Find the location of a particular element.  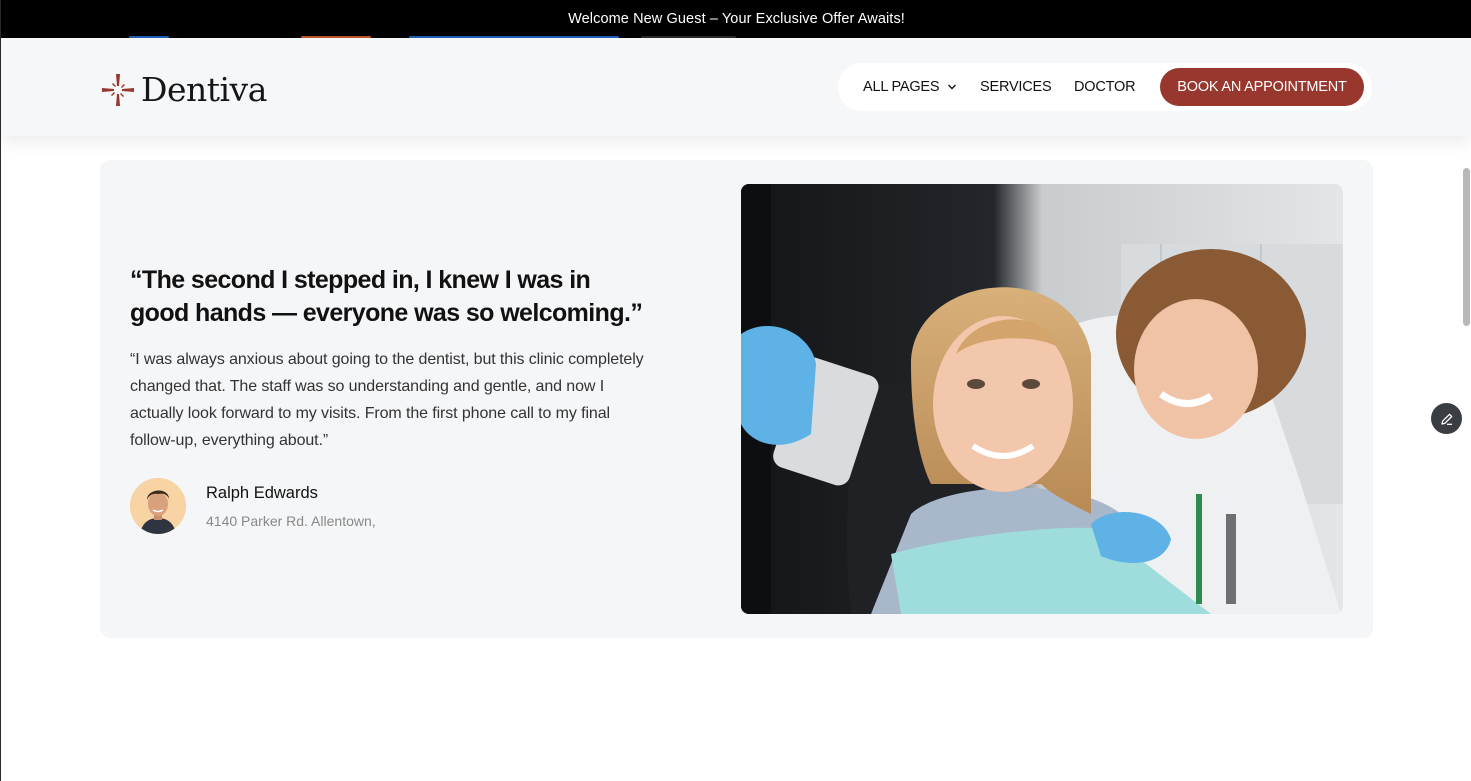

nav-services-label: SERVICES is located at coordinates (1016, 87).